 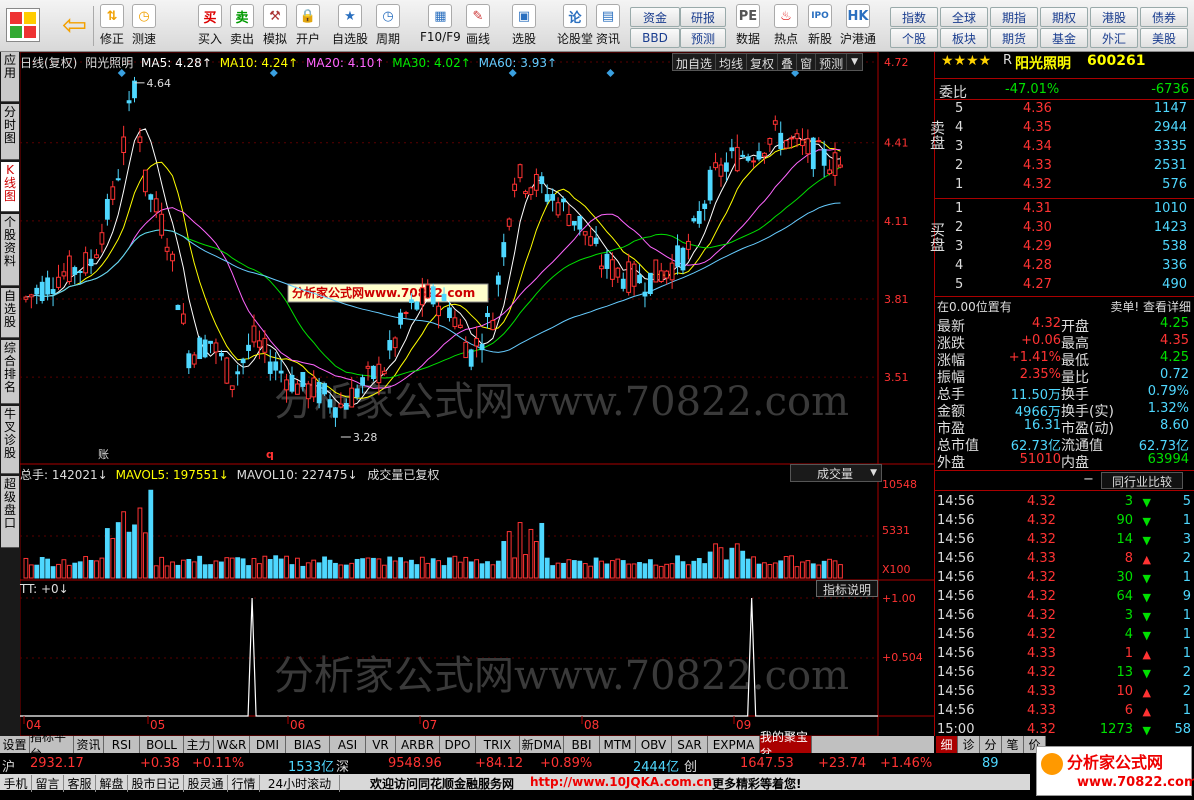 I want to click on market-button-7: 个股, so click(x=914, y=38).